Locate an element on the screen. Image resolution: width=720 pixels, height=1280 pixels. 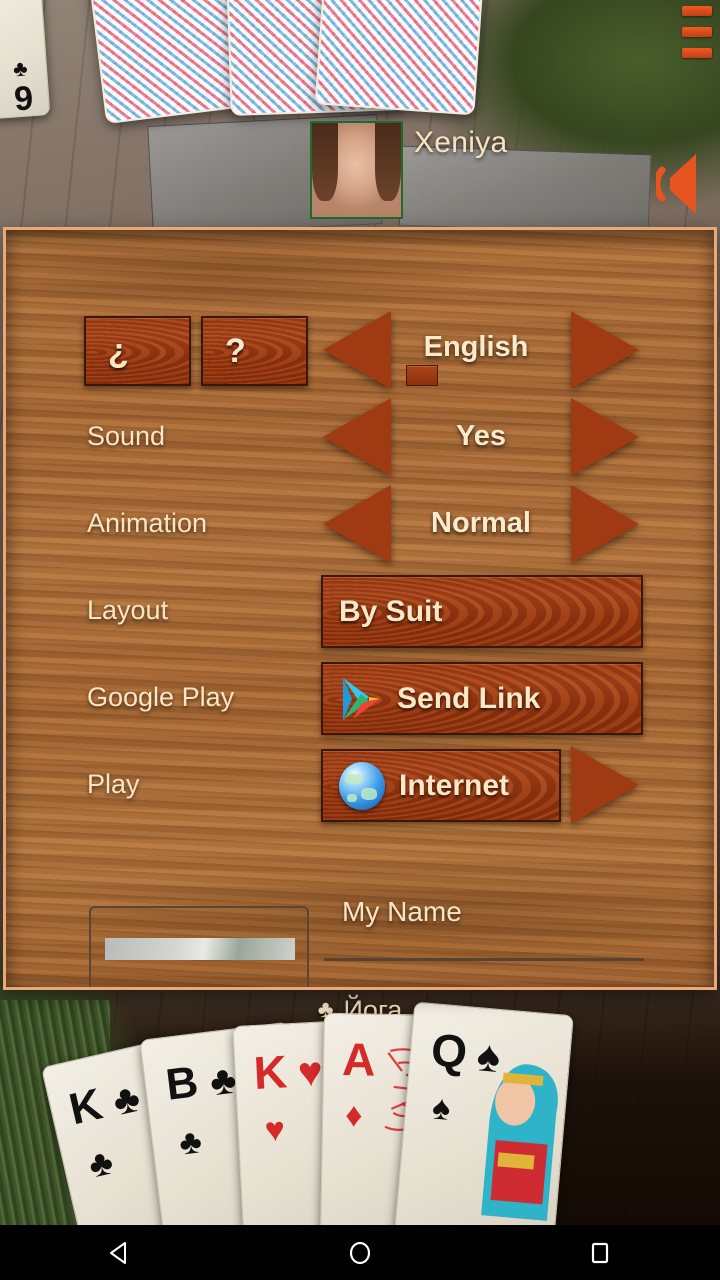
card-rank: B is located at coordinates (182, 1083).